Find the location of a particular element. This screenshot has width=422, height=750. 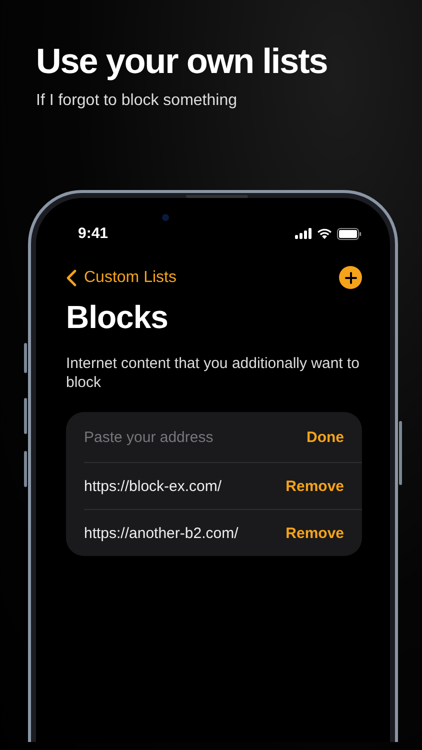

speaker-grille is located at coordinates (217, 196).